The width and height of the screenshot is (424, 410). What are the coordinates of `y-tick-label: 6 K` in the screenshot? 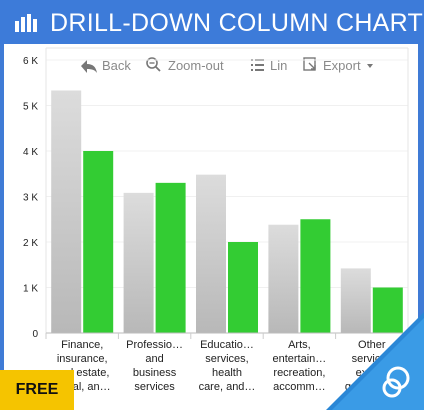 It's located at (30, 61).